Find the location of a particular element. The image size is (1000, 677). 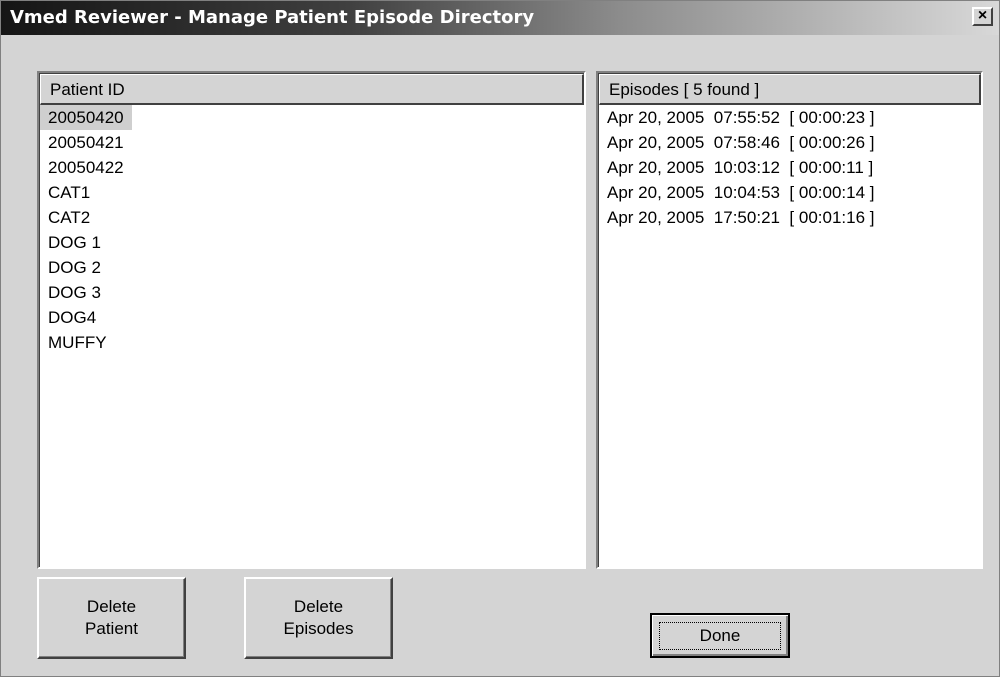

done-label: Done is located at coordinates (720, 635).